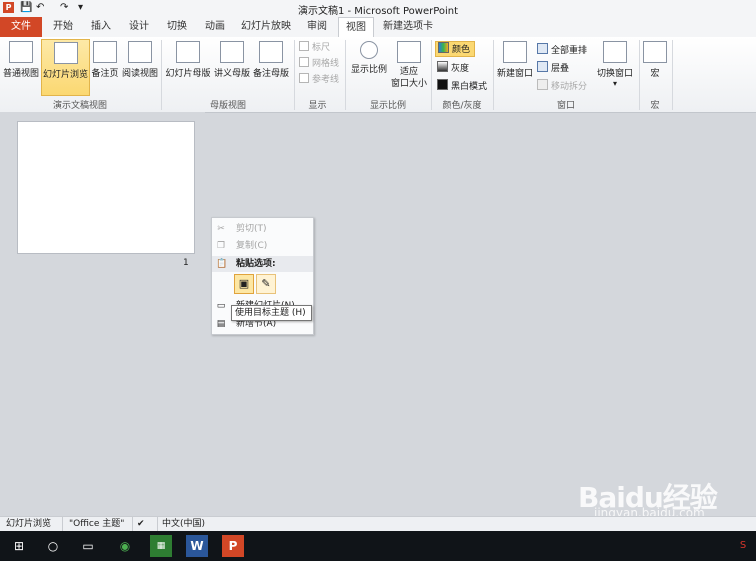  I want to click on search-icon: ○, so click(53, 546).